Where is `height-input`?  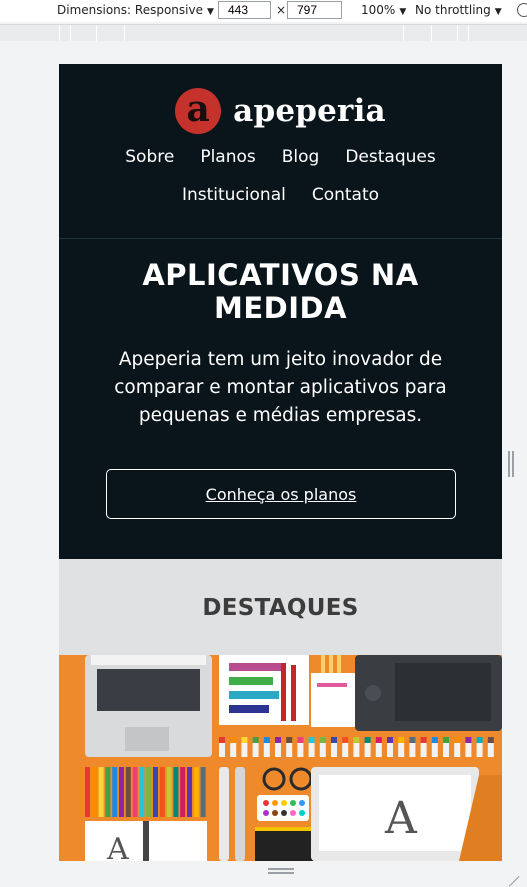
height-input is located at coordinates (314, 10).